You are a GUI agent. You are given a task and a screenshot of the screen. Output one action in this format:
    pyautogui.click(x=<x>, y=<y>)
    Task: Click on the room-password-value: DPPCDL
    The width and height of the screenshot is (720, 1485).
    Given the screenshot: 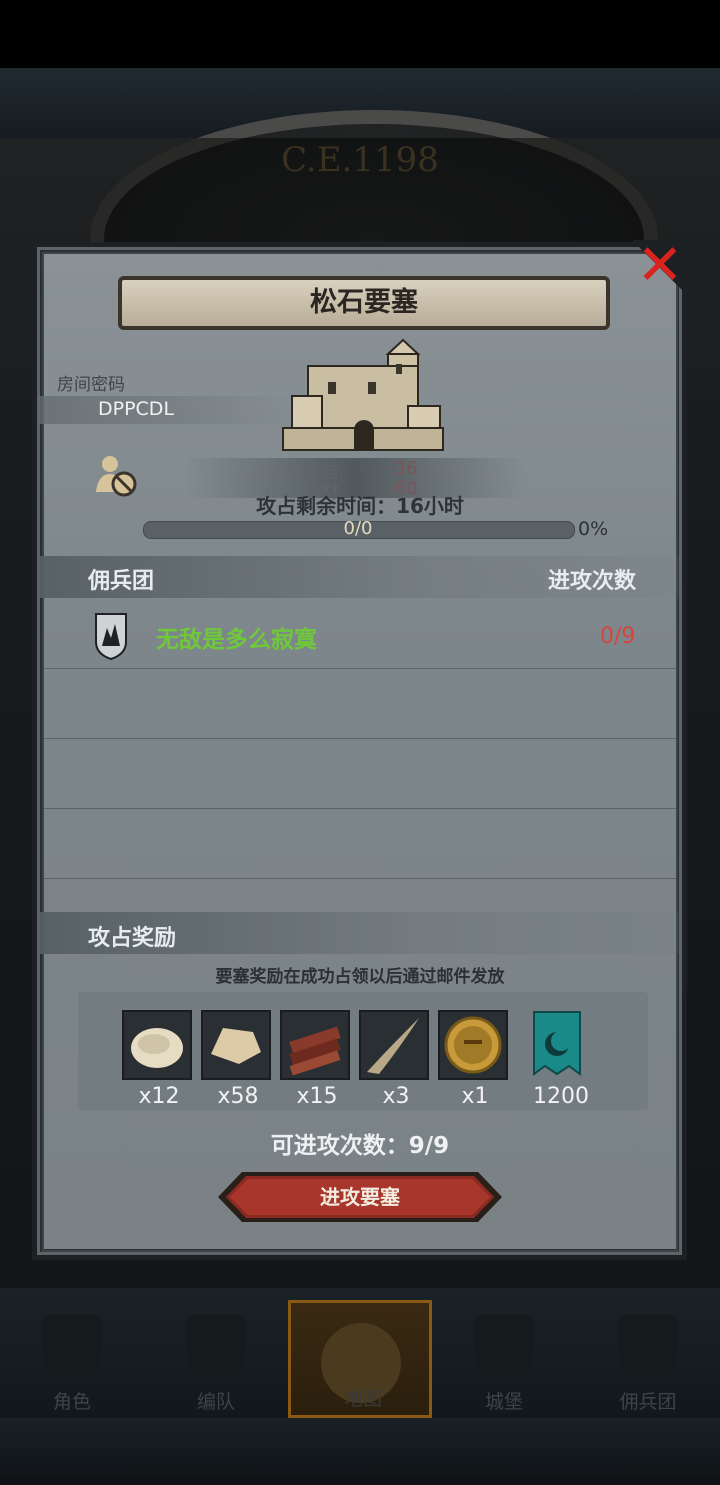 What is the action you would take?
    pyautogui.click(x=136, y=409)
    